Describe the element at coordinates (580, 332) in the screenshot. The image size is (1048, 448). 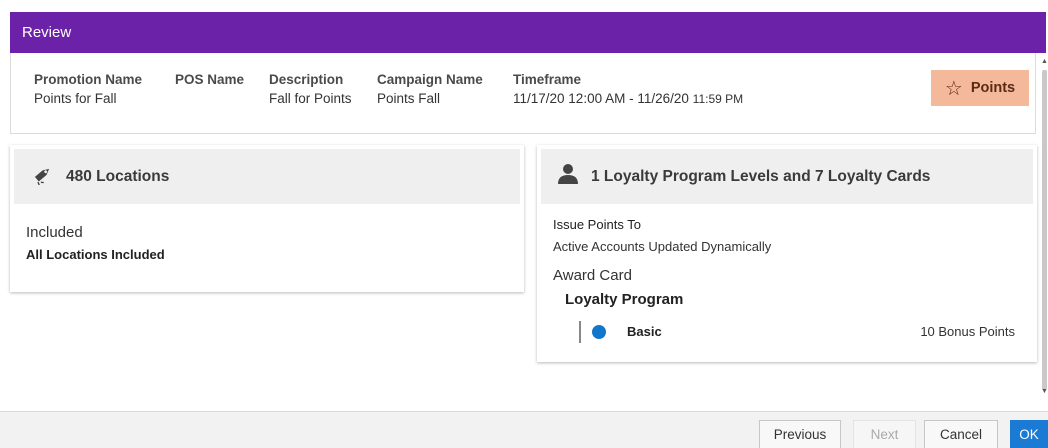
I see `level-connector` at that location.